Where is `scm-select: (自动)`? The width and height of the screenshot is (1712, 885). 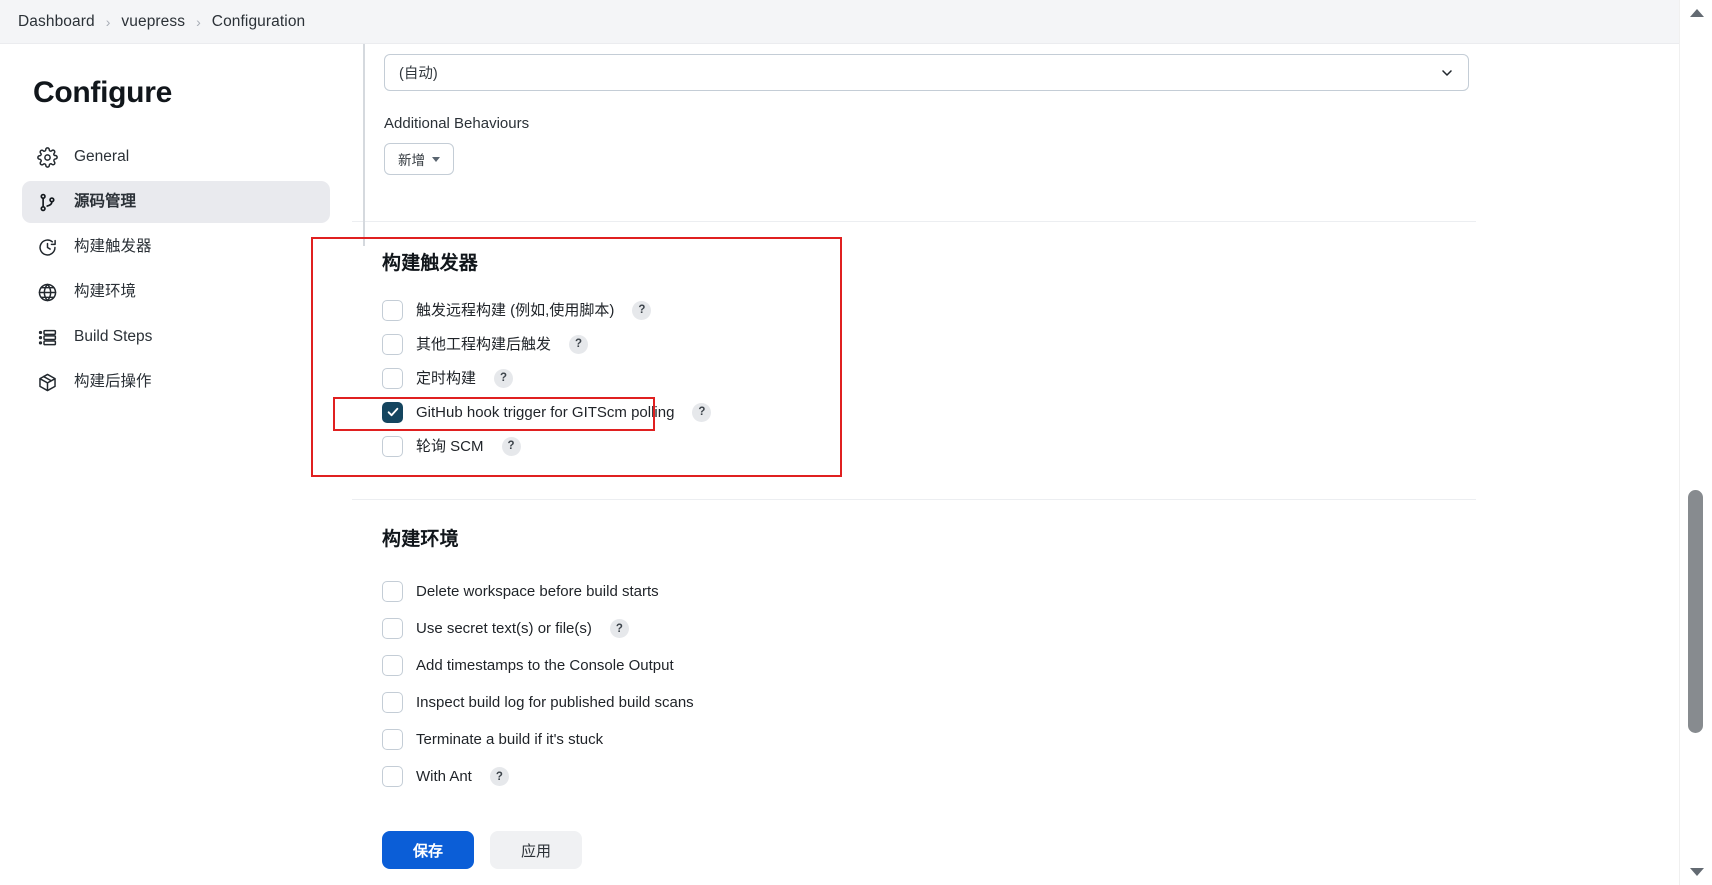 scm-select: (自动) is located at coordinates (926, 72).